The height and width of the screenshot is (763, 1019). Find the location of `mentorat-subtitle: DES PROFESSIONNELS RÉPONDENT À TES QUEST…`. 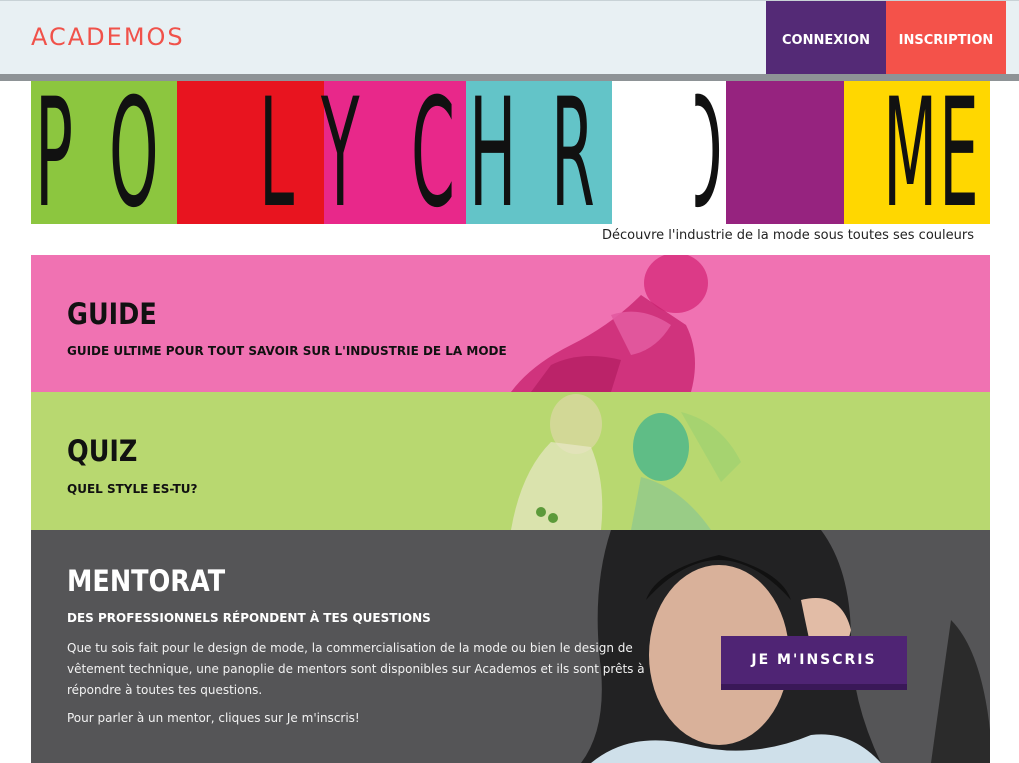

mentorat-subtitle: DES PROFESSIONNELS RÉPONDENT À TES QUEST… is located at coordinates (249, 618).